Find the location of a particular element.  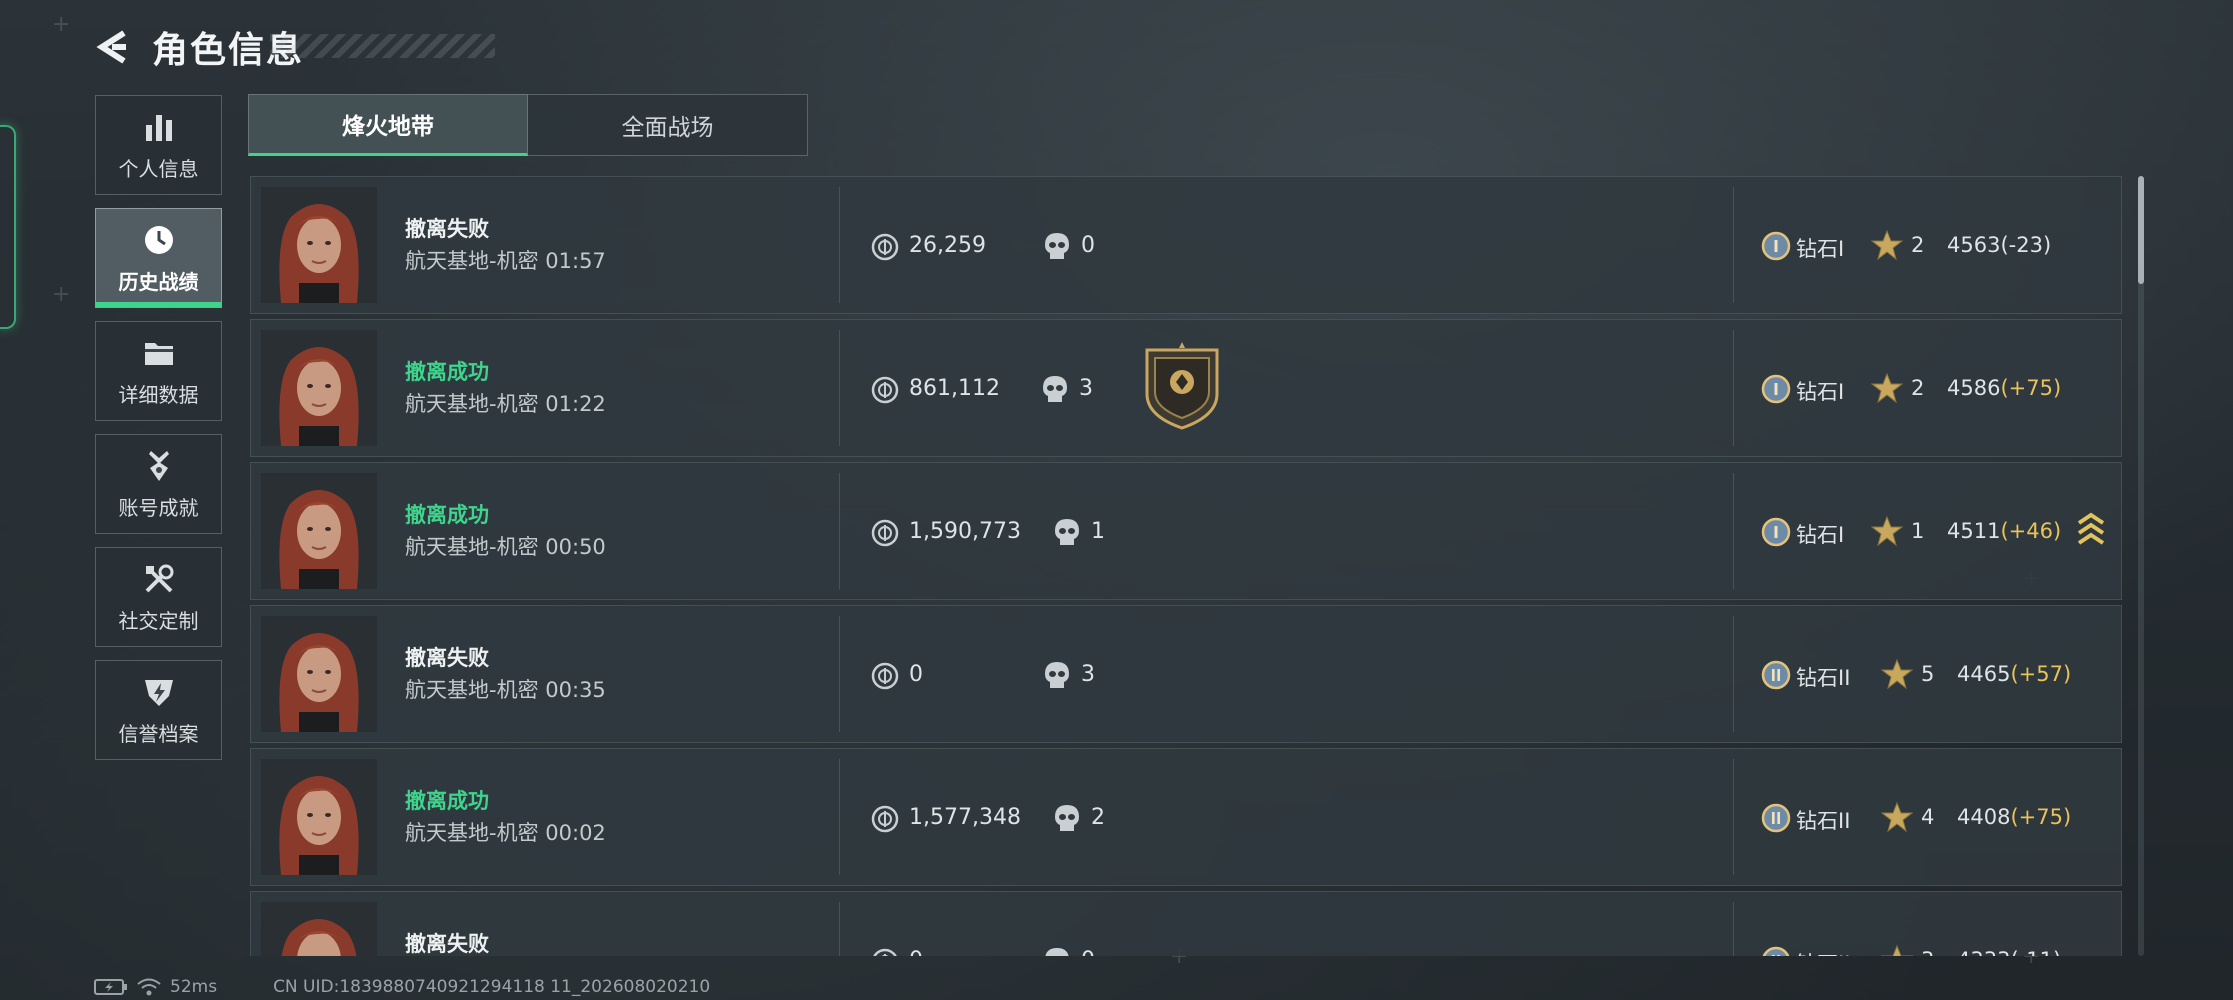

match-time: 00:50 is located at coordinates (575, 547).